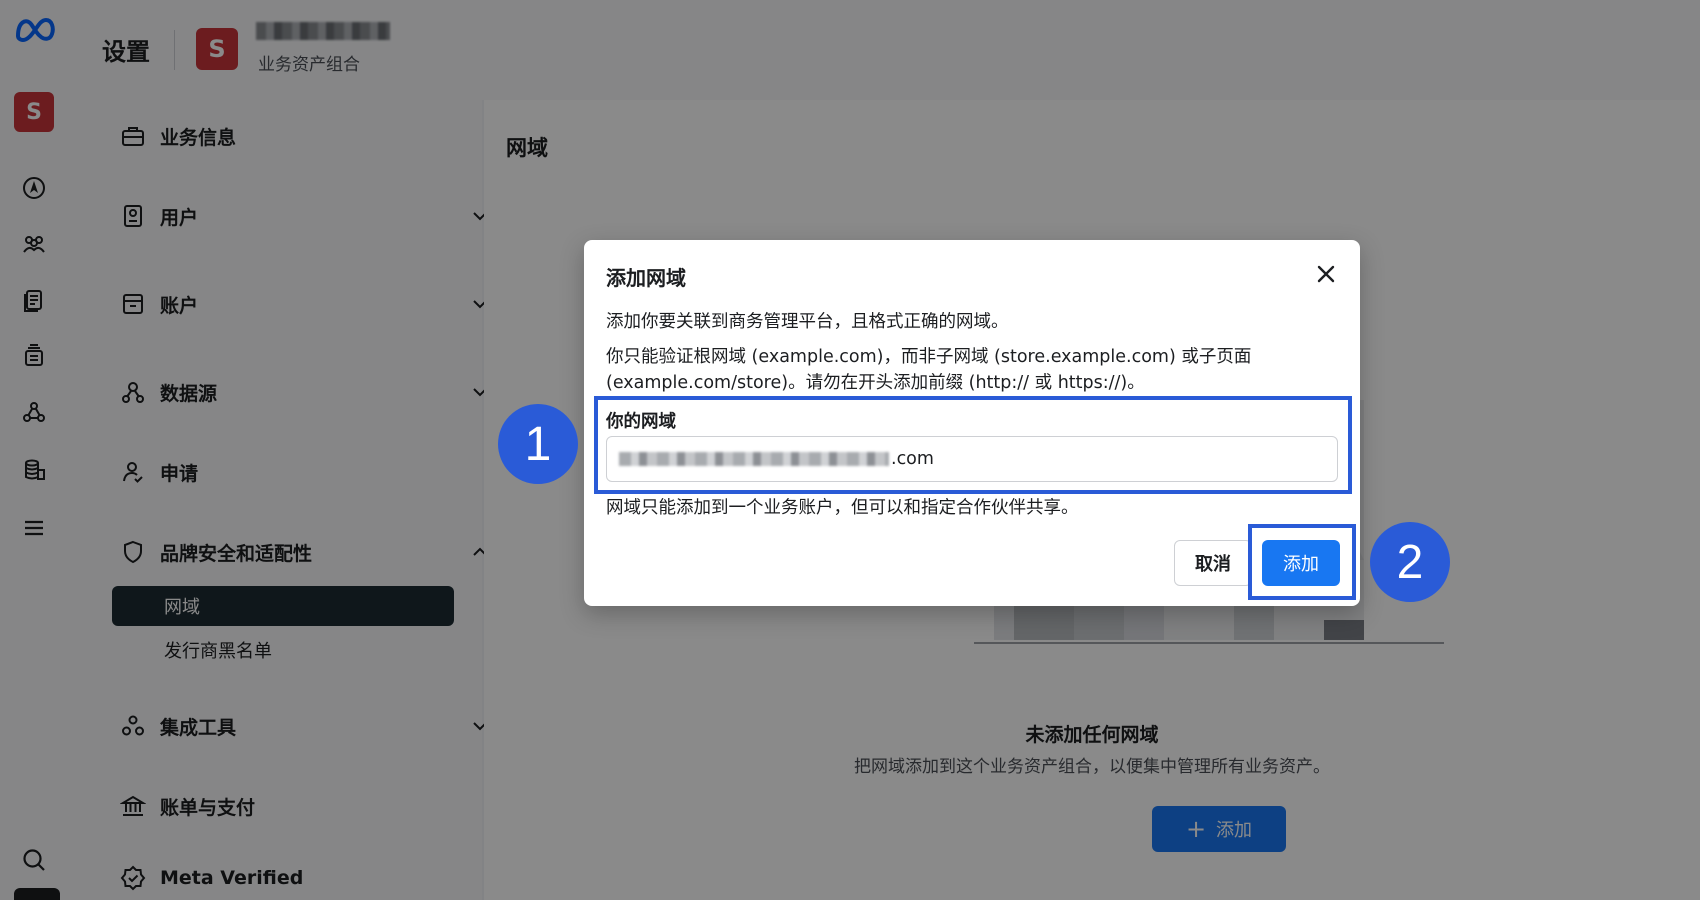 Image resolution: width=1700 pixels, height=900 pixels. What do you see at coordinates (842, 508) in the screenshot?
I see `domain-help-text: 网域只能添加到一个业务账户，但可以和指定合作伙伴共享。` at bounding box center [842, 508].